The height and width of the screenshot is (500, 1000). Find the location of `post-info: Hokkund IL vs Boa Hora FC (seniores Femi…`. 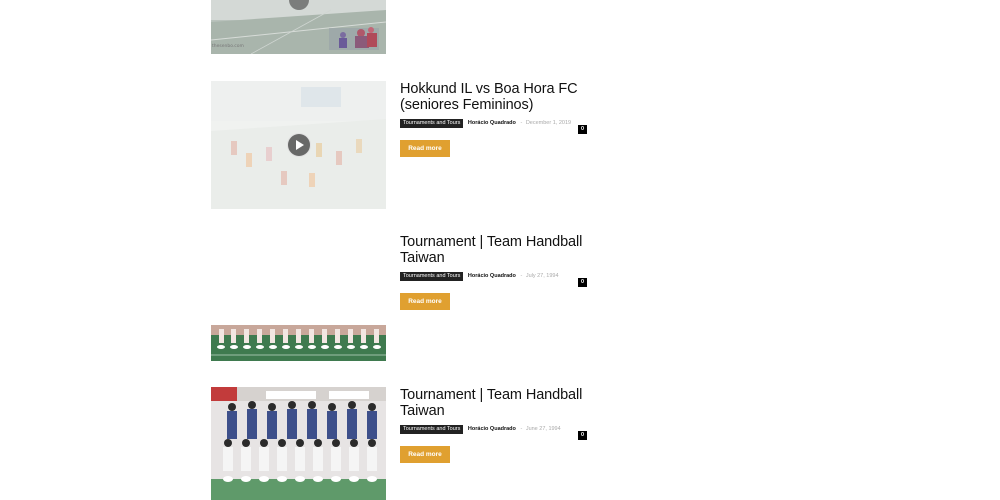

post-info: Hokkund IL vs Boa Hora FC (seniores Femi… is located at coordinates (500, 119).